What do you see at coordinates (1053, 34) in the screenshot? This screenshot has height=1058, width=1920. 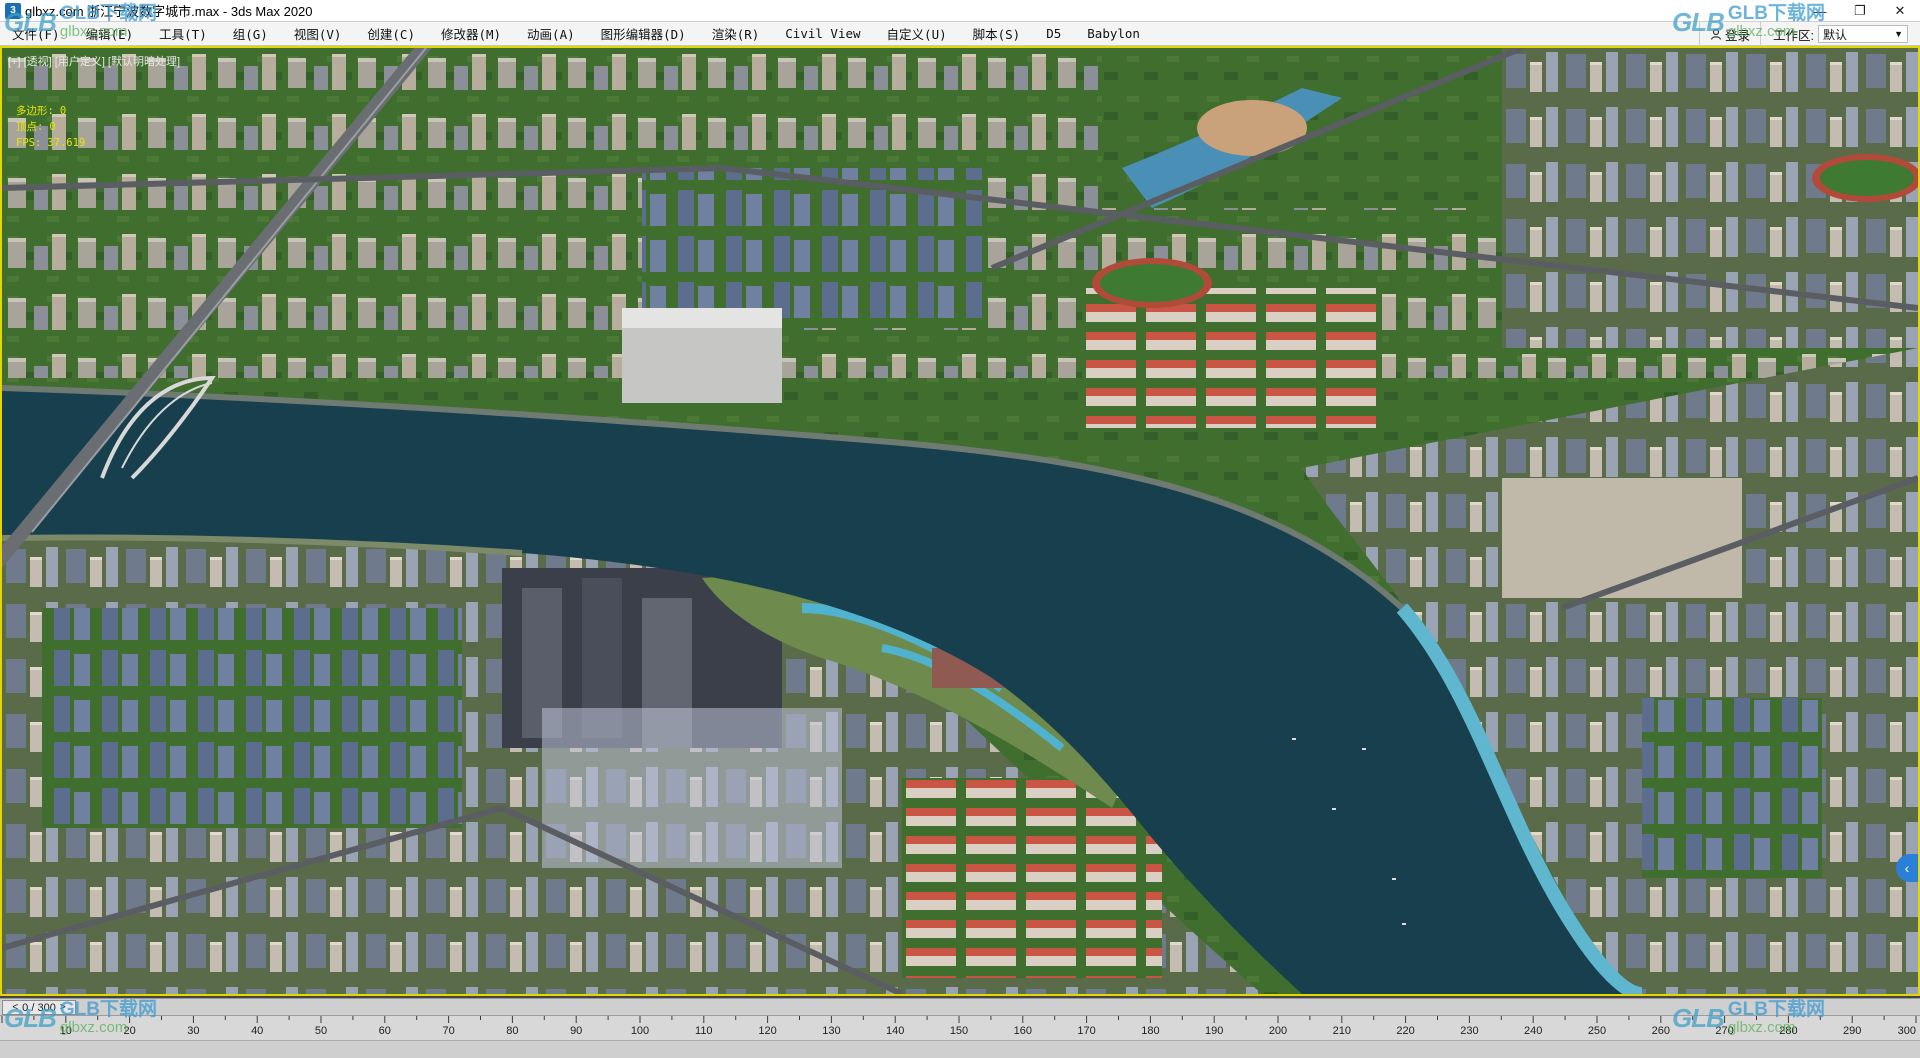 I see `menu-d5: D5` at bounding box center [1053, 34].